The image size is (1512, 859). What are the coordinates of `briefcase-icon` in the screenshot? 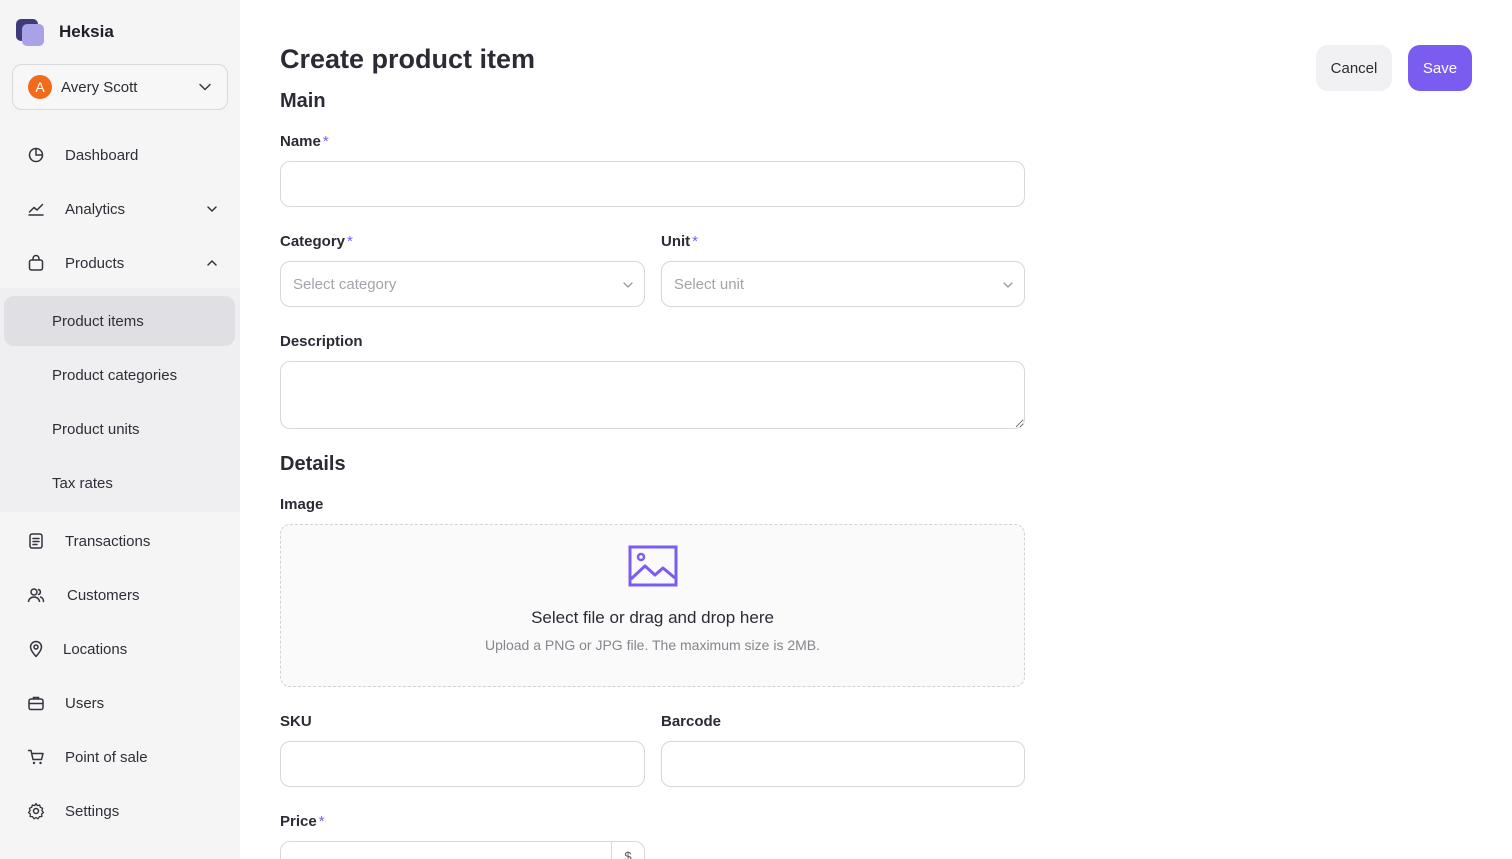 It's located at (36, 703).